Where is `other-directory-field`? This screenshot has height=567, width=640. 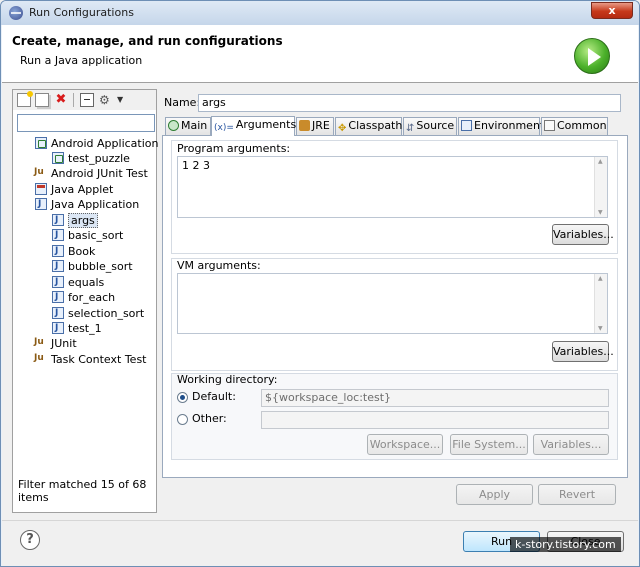
other-directory-field is located at coordinates (435, 420).